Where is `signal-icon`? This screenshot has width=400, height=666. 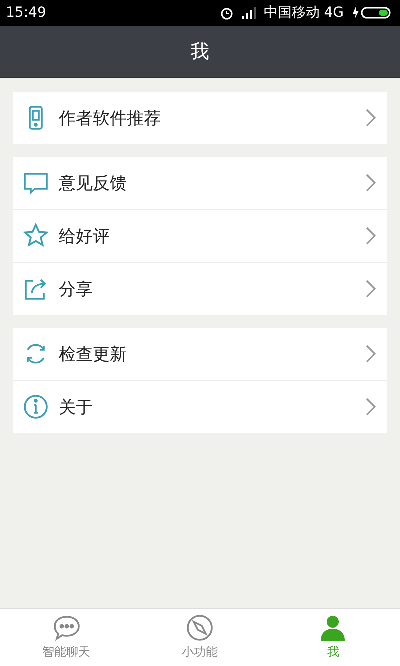 signal-icon is located at coordinates (249, 13).